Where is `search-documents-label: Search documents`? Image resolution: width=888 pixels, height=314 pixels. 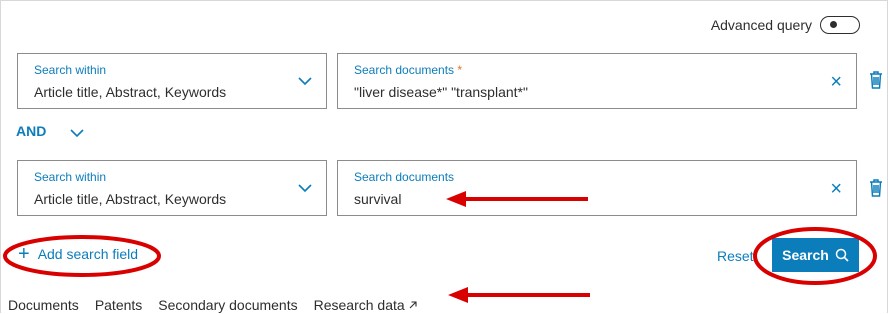 search-documents-label: Search documents is located at coordinates (404, 177).